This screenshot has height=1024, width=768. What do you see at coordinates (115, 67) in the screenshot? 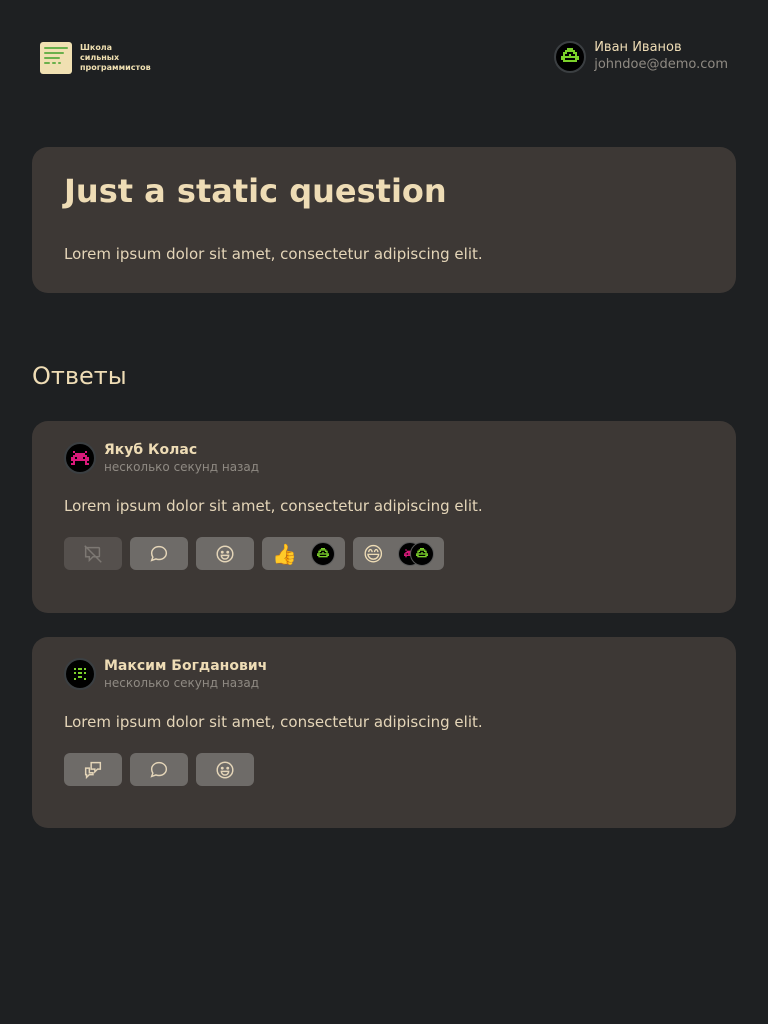
I see `logo-line: программистов` at bounding box center [115, 67].